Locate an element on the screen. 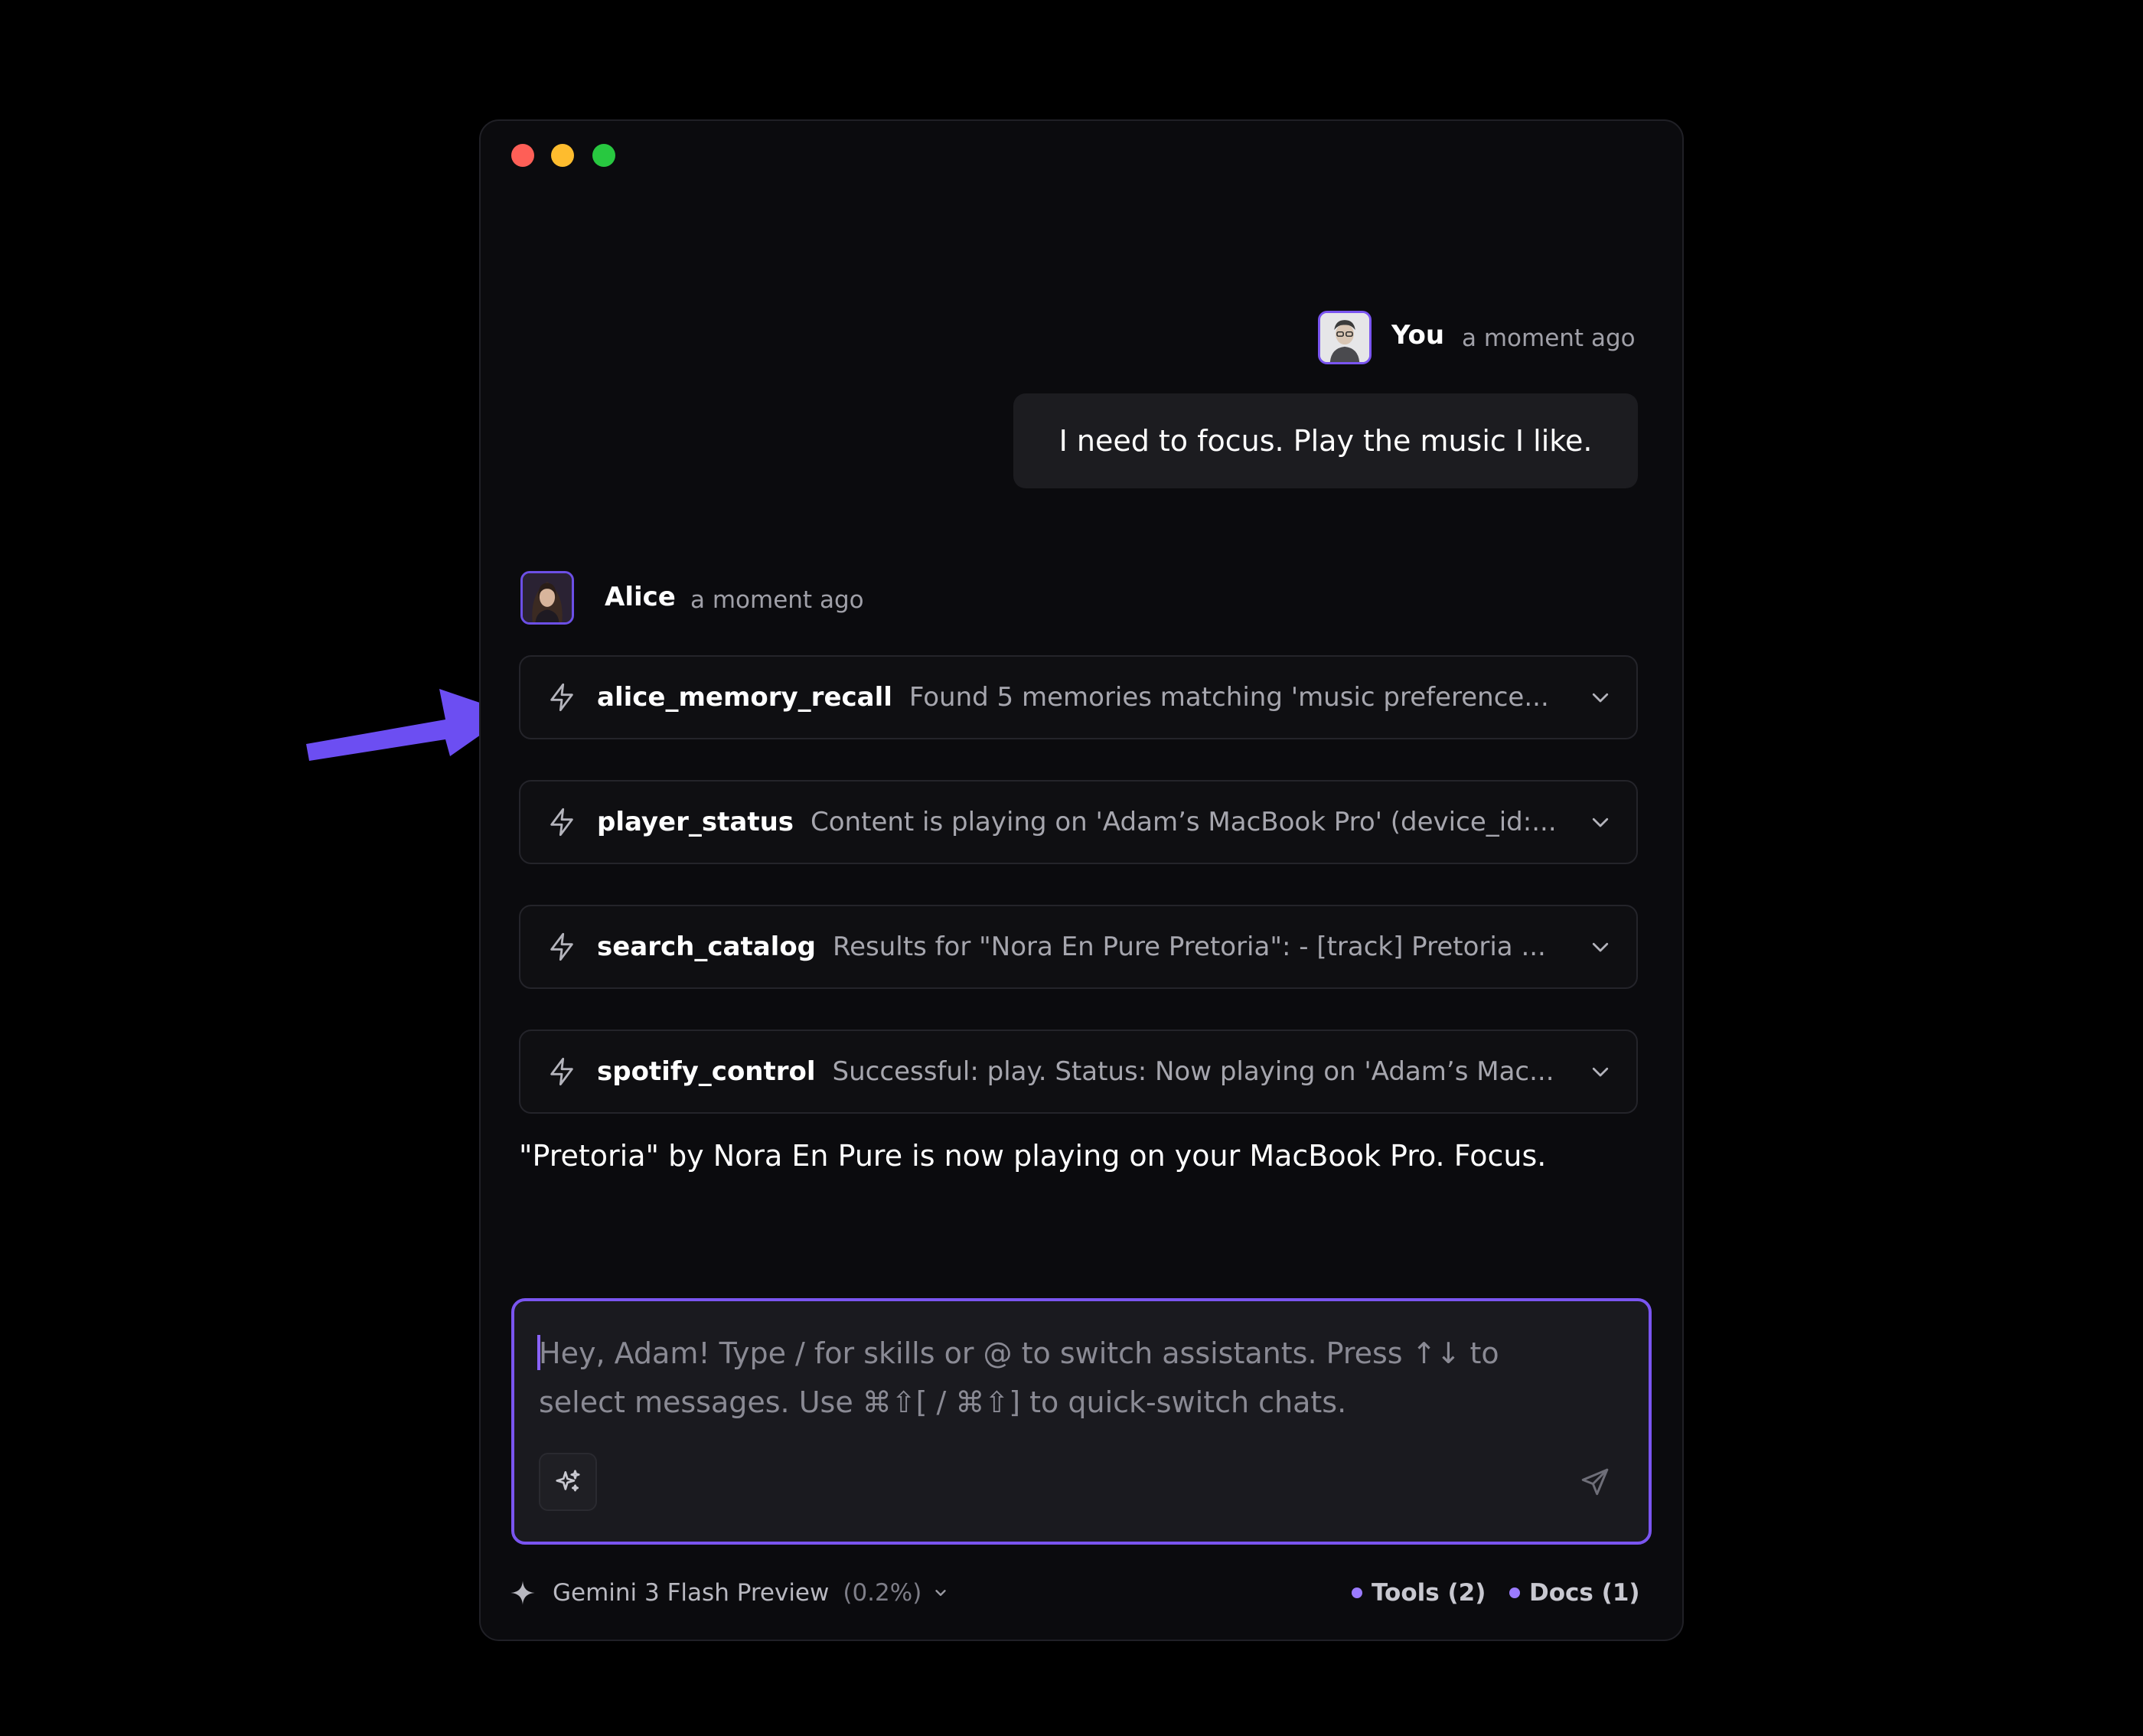  tools-label: Tools (2) is located at coordinates (1429, 1593).